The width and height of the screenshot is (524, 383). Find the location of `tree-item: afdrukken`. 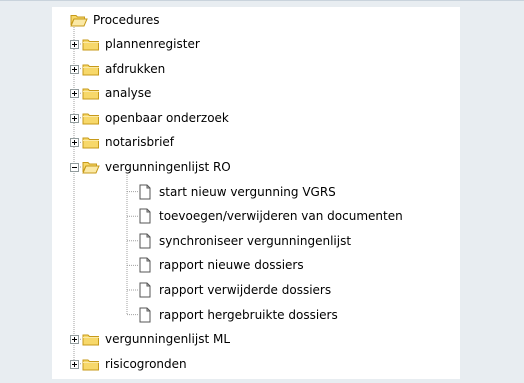

tree-item: afdrukken is located at coordinates (123, 69).